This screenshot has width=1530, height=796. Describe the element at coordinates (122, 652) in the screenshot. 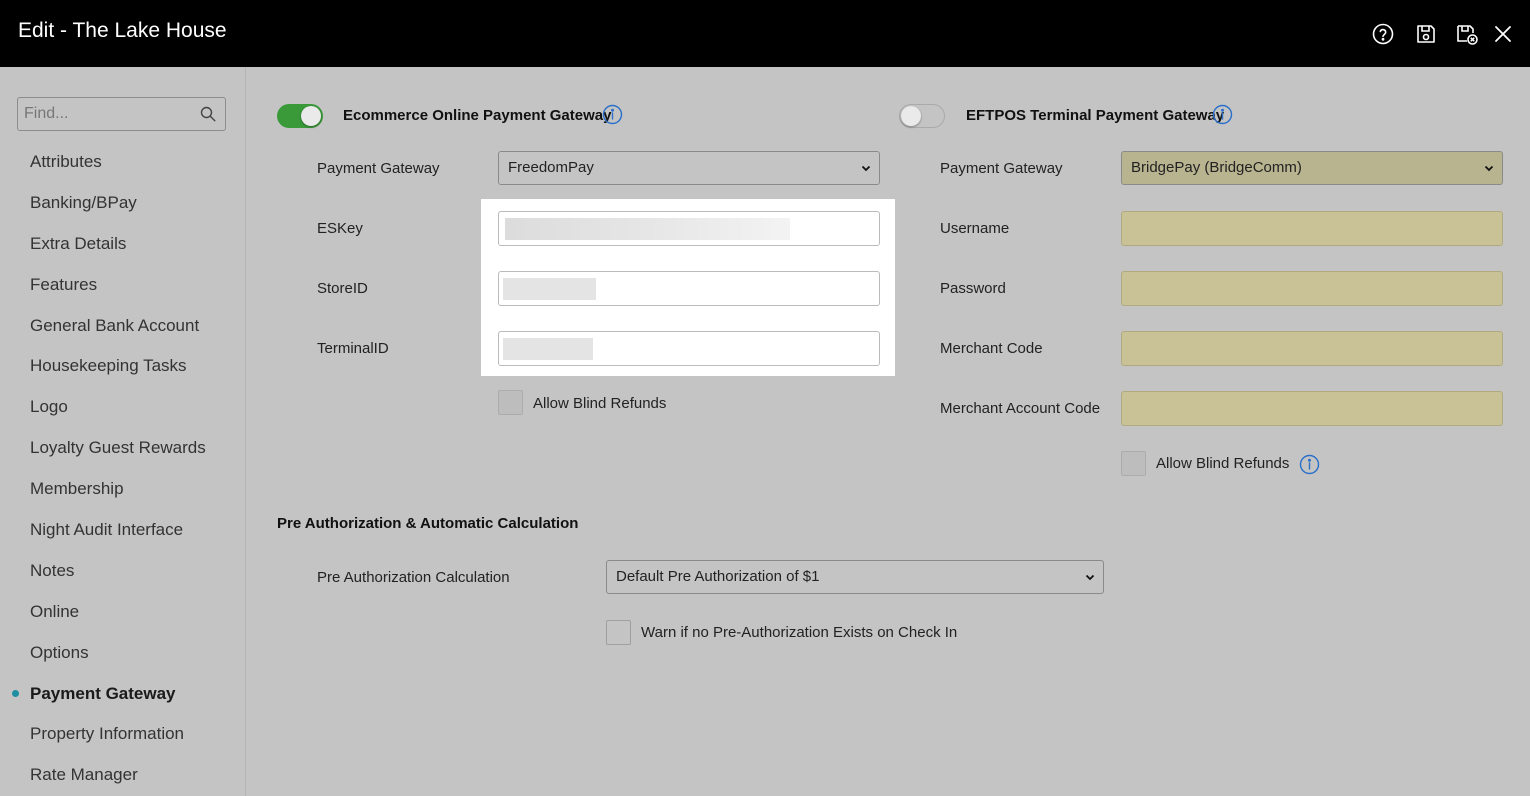

I see `sidebar-item-options: Options` at that location.